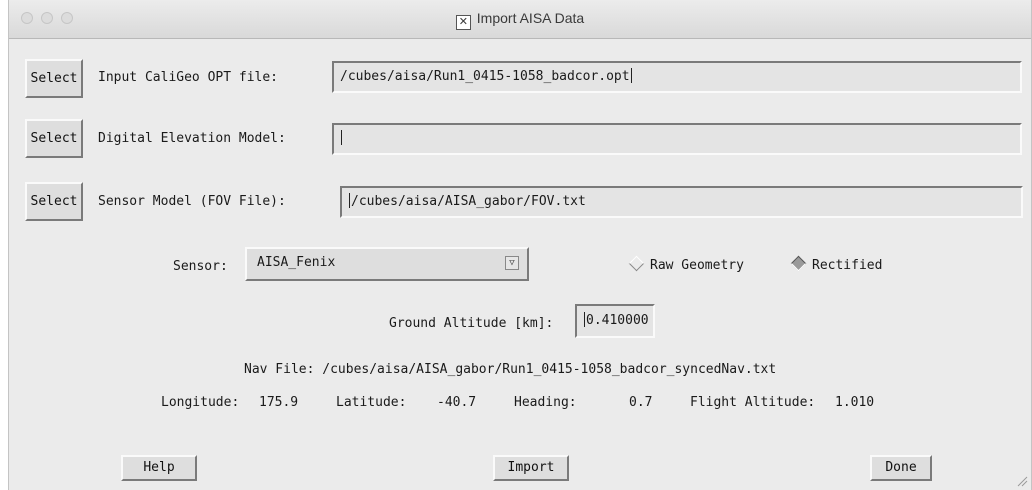 This screenshot has width=1032, height=490. I want to click on longitude-label: Longitude:, so click(200, 402).